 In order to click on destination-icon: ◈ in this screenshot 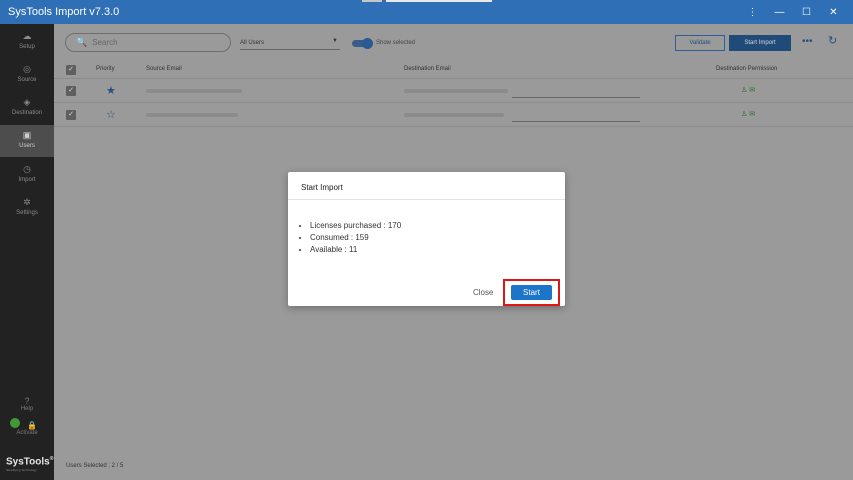, I will do `click(27, 102)`.